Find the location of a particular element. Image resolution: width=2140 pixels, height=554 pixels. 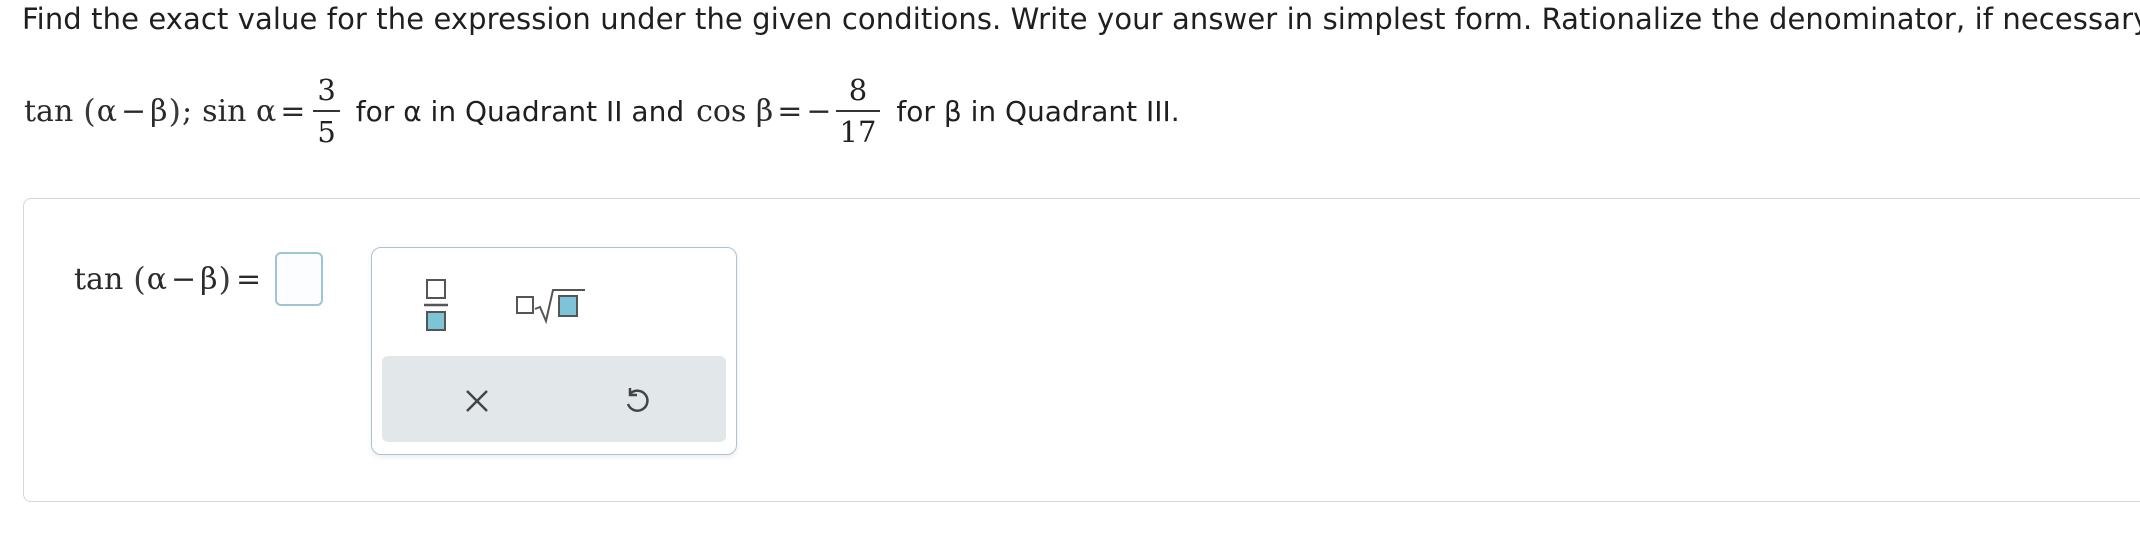

fraction-template-button is located at coordinates (436, 305).